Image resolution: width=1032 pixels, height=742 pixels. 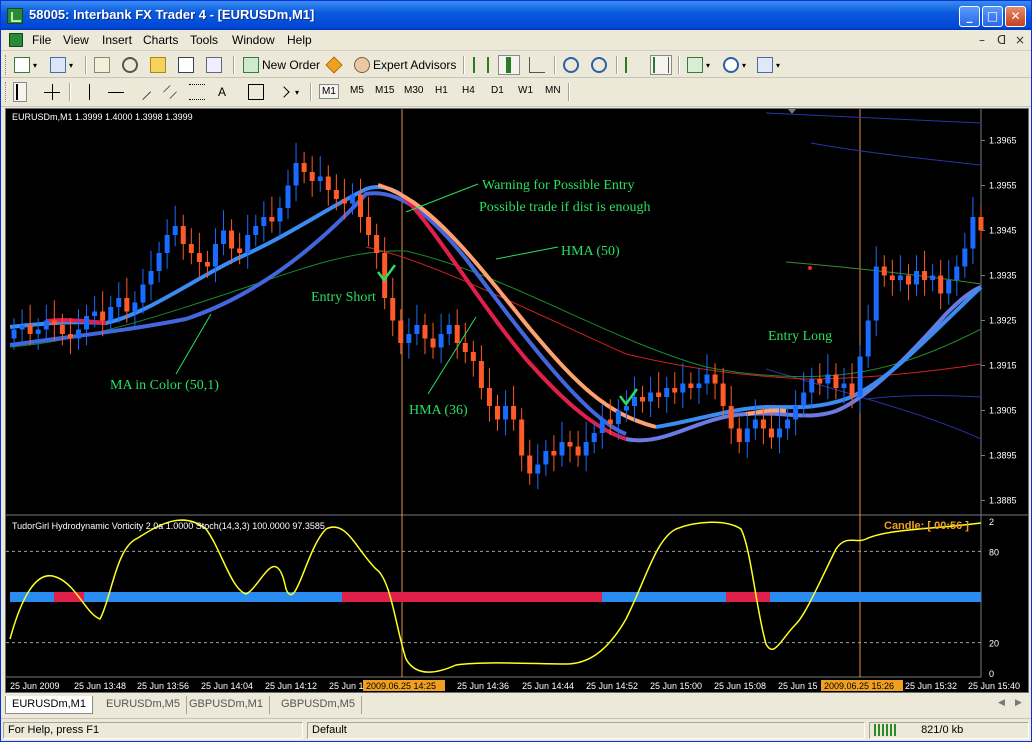 I want to click on timeframe-mn: MN, so click(x=553, y=90).